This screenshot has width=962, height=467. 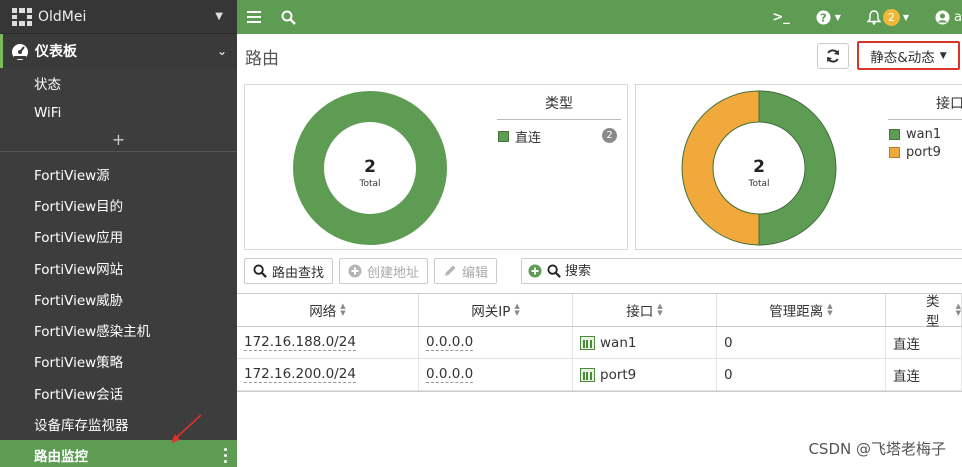 What do you see at coordinates (118, 361) in the screenshot?
I see `sidebar-item-fortiview-policies: FortiView策略` at bounding box center [118, 361].